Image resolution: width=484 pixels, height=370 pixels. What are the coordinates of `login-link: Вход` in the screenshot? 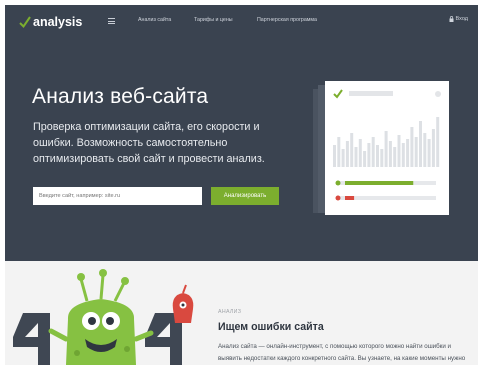 It's located at (458, 19).